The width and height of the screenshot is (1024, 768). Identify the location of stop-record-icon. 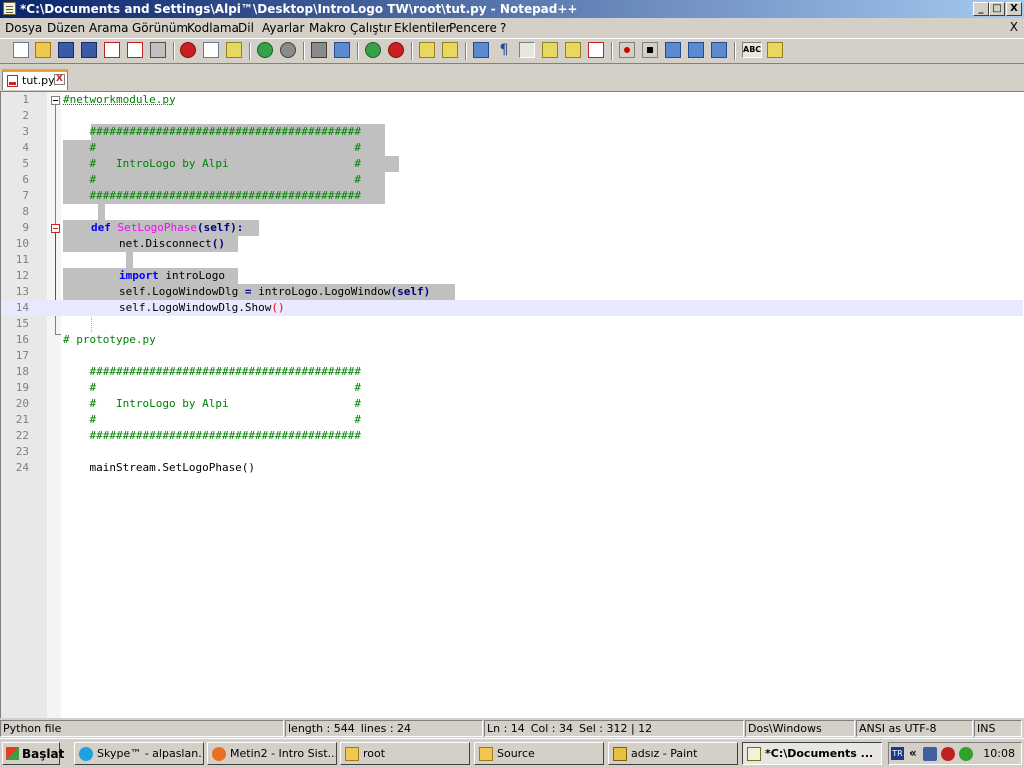
(650, 50).